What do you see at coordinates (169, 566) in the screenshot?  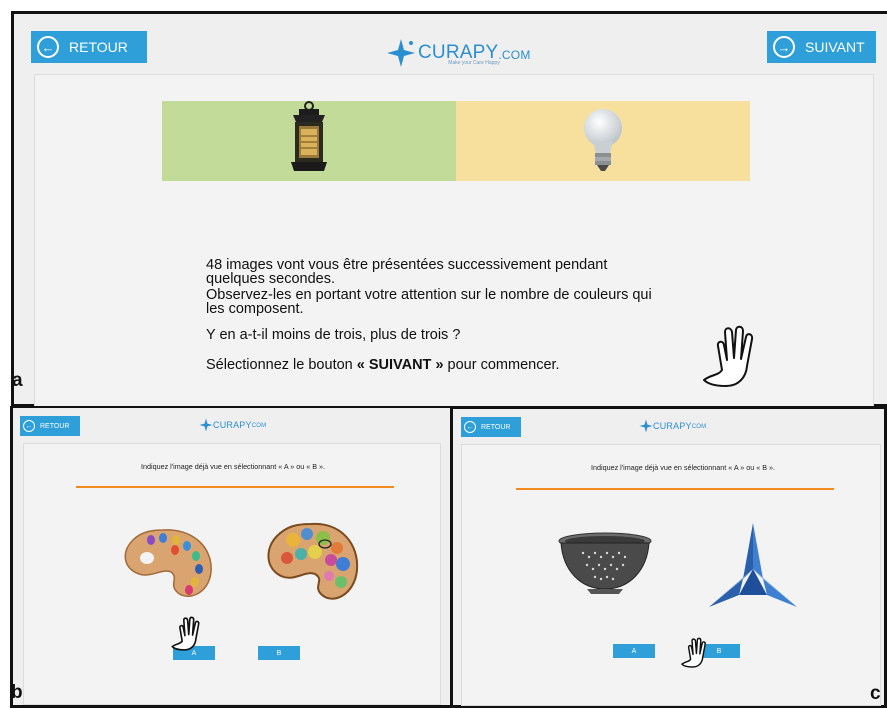 I see `palette-a-icon` at bounding box center [169, 566].